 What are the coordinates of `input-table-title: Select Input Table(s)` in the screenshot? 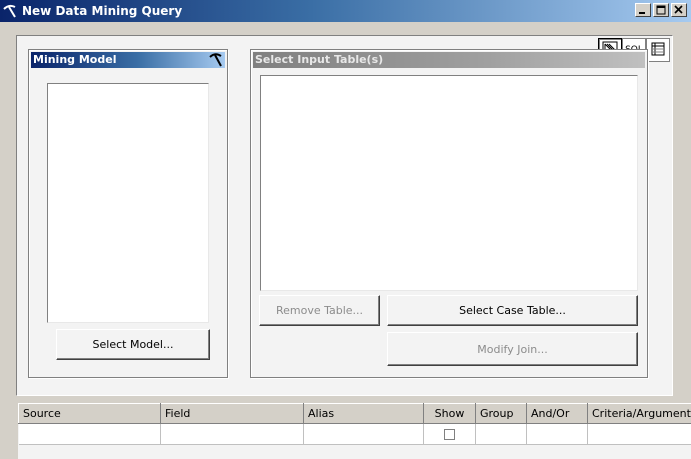 It's located at (319, 59).